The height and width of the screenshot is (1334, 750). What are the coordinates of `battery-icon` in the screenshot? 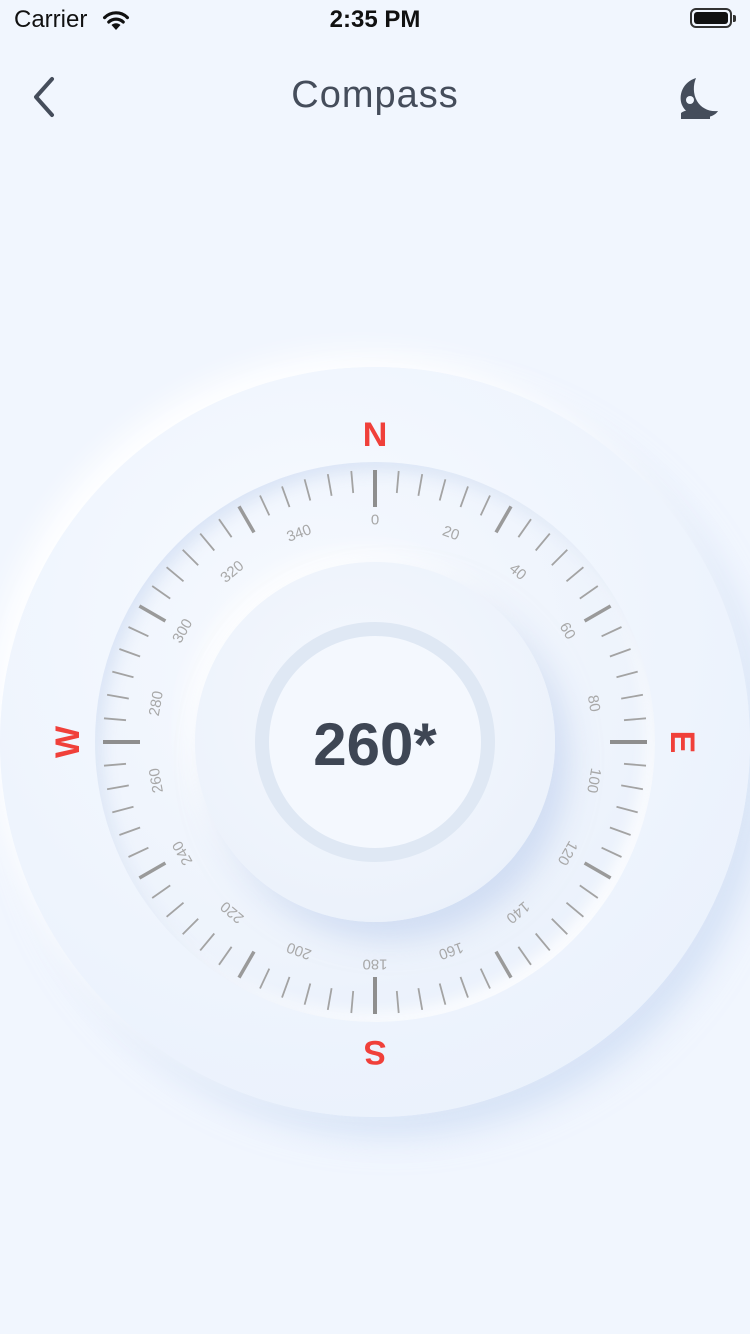 It's located at (713, 18).